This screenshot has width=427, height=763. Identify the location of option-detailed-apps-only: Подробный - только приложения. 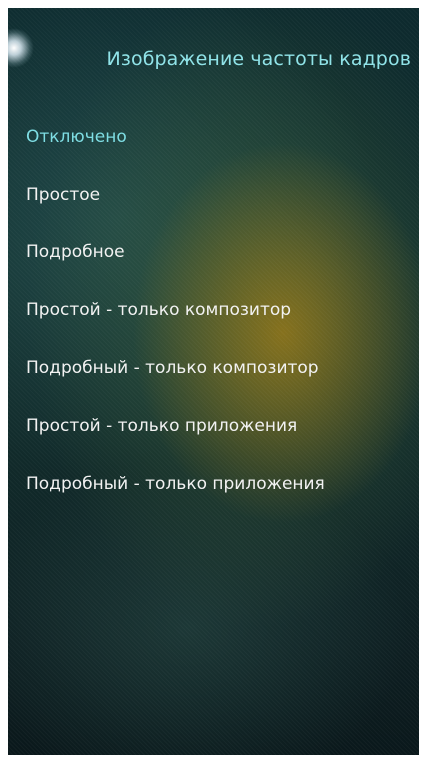
(221, 484).